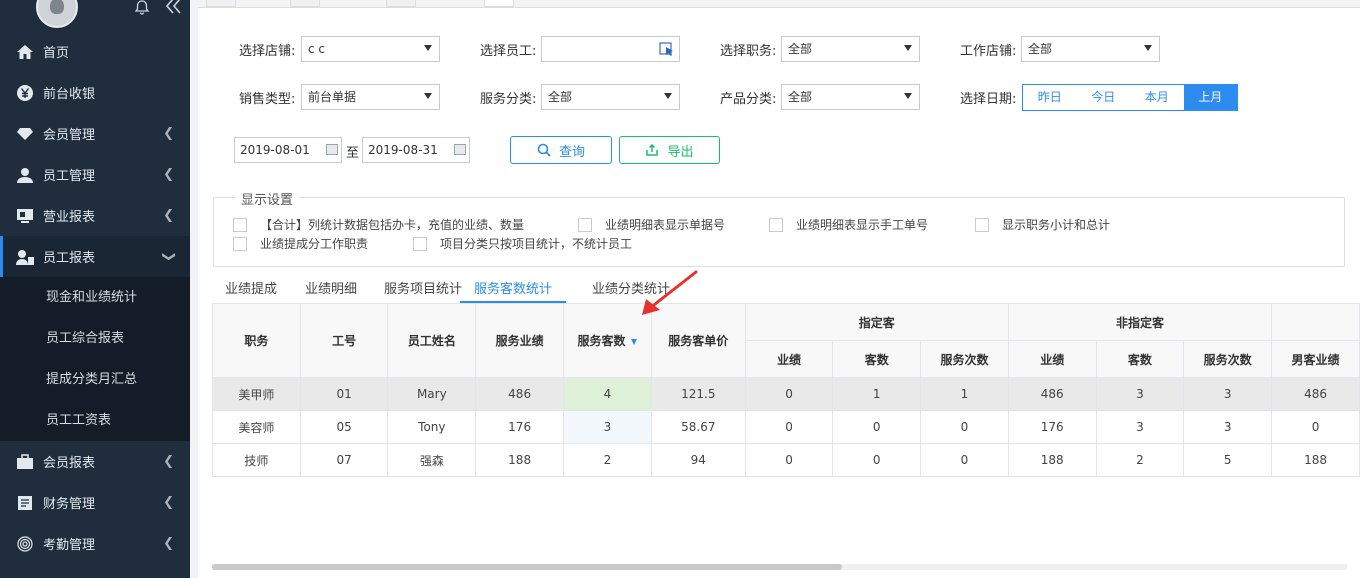 The width and height of the screenshot is (1360, 578). Describe the element at coordinates (142, 8) in the screenshot. I see `bell-icon` at that location.